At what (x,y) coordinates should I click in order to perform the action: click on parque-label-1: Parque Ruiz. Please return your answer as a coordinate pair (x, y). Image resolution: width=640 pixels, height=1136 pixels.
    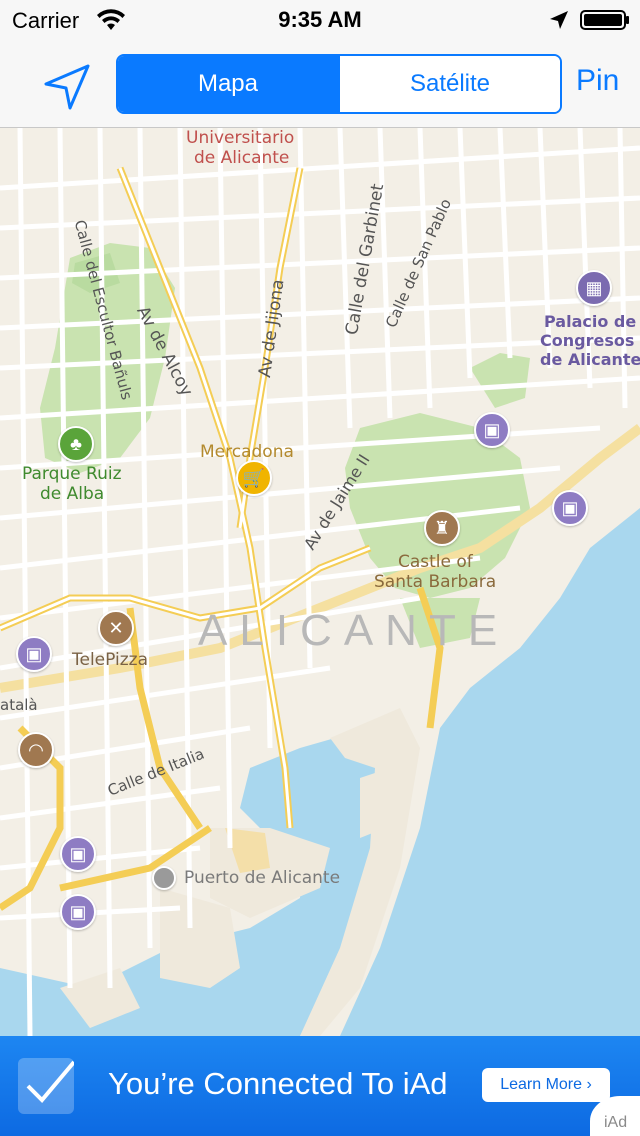
    Looking at the image, I should click on (72, 474).